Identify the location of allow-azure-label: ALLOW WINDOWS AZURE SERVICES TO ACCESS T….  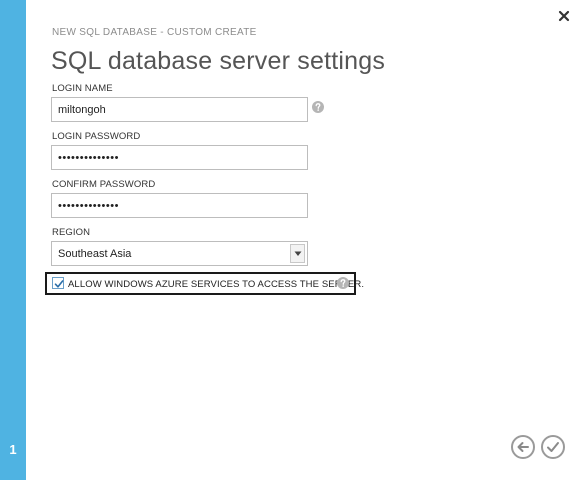
(216, 284).